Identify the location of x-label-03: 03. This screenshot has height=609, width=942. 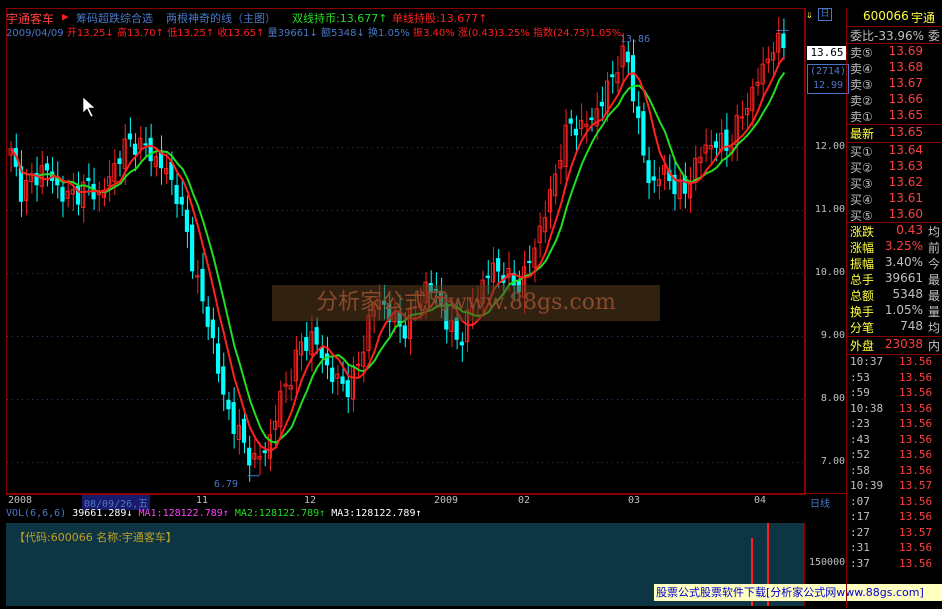
(634, 500).